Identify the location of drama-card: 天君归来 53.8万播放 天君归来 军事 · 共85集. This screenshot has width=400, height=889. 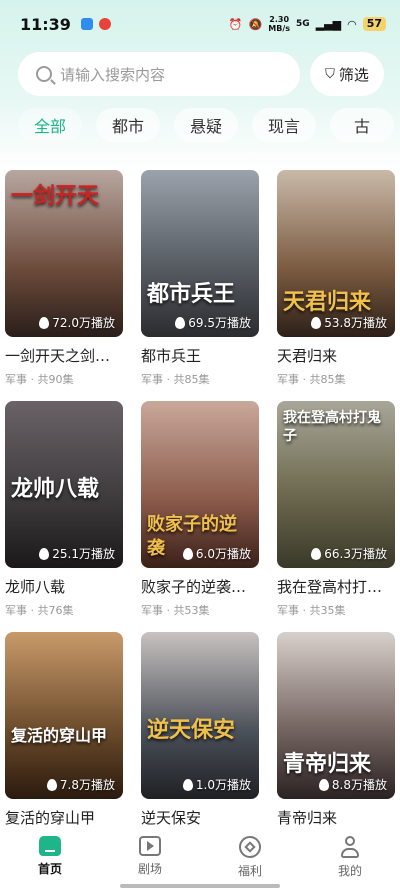
(336, 278).